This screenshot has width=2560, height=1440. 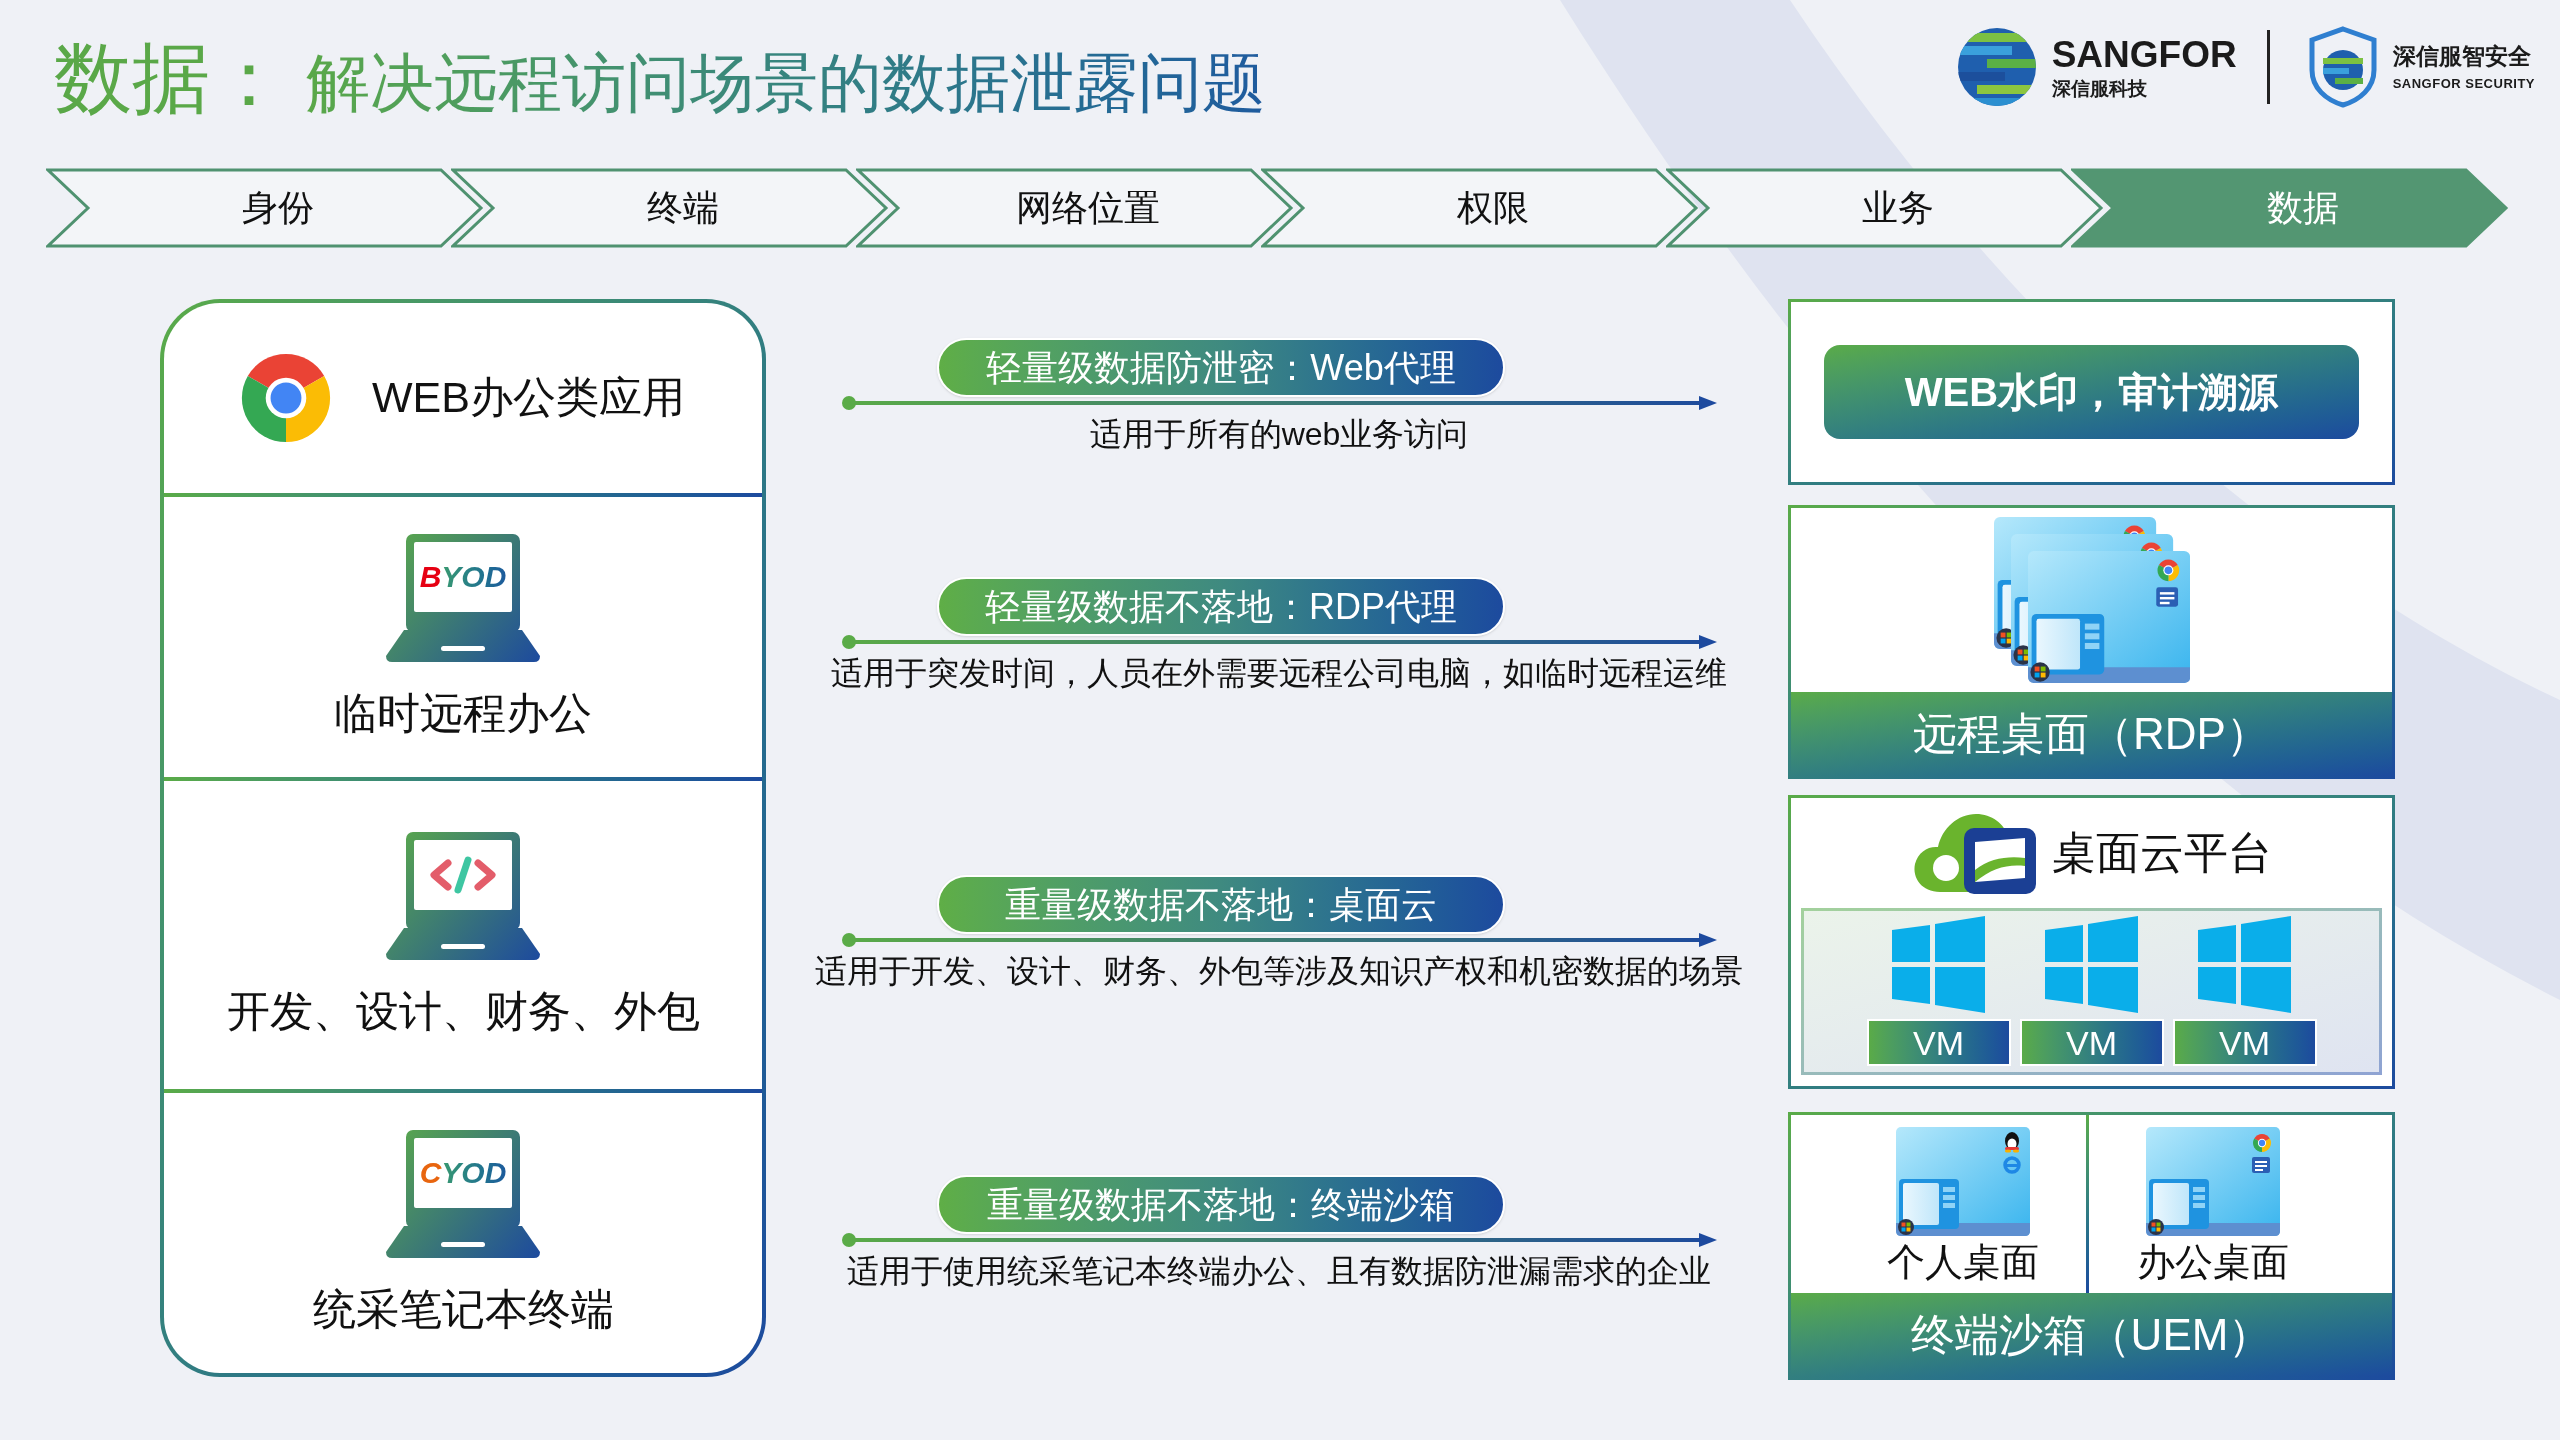 What do you see at coordinates (2463, 83) in the screenshot?
I see `brand-tagline: SANGFOR SECURITY` at bounding box center [2463, 83].